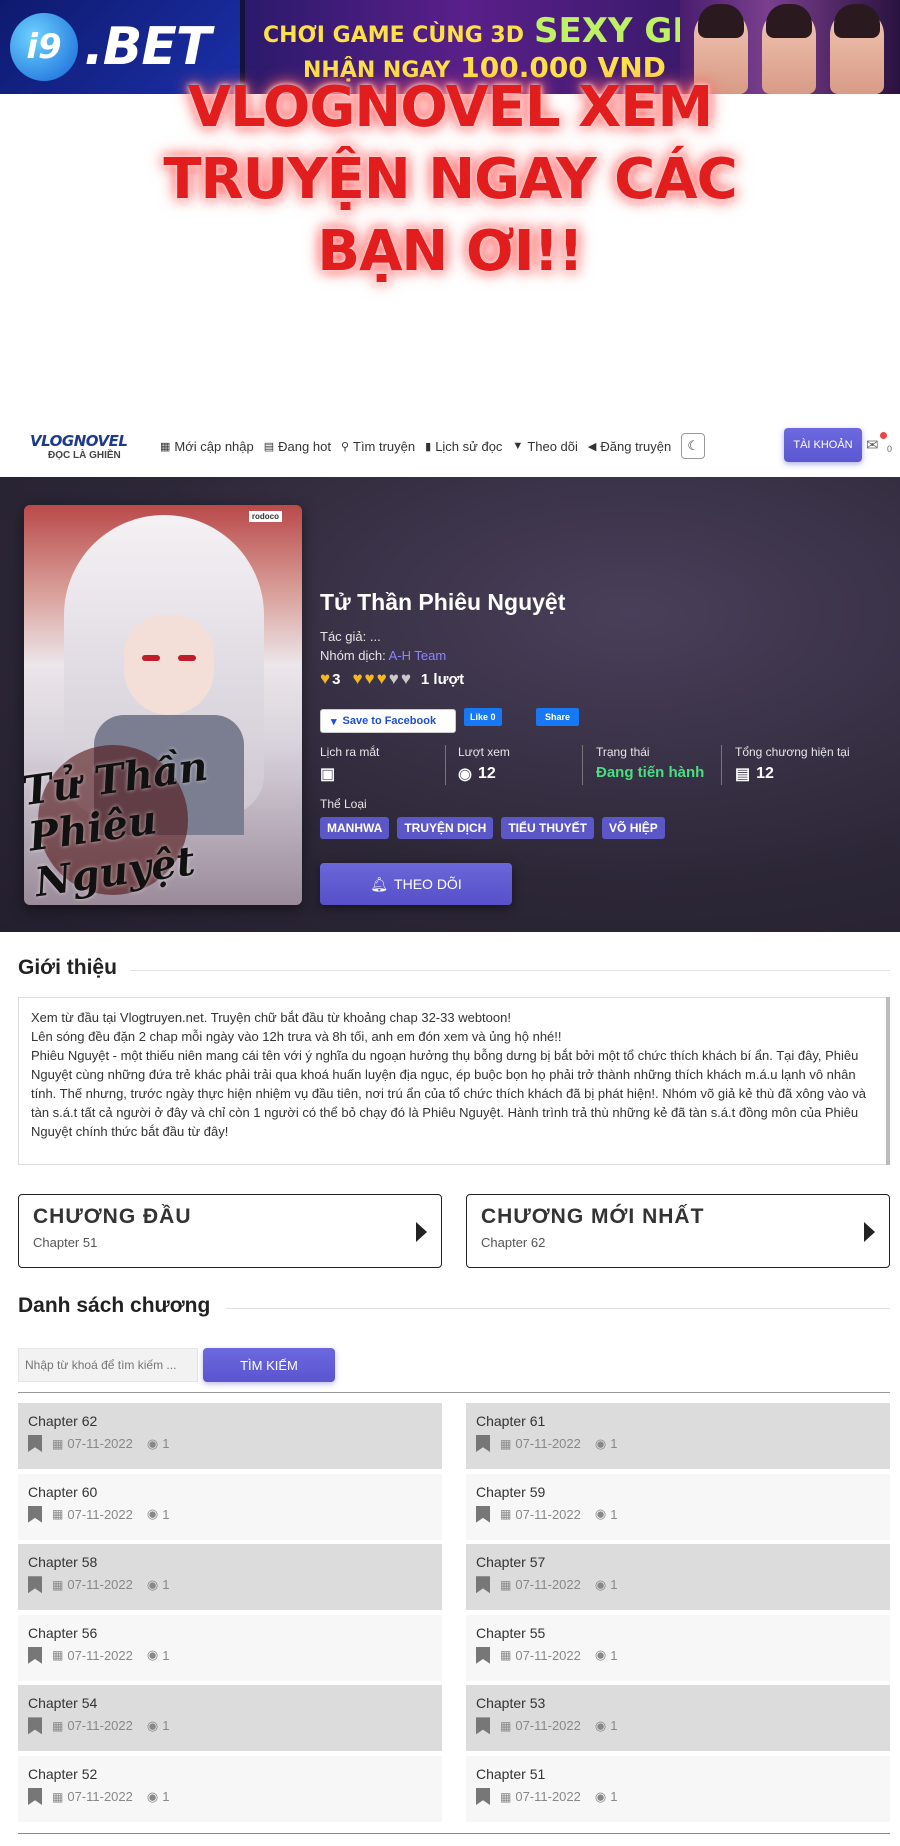  I want to click on chapter-name: Chapter 55, so click(511, 1632).